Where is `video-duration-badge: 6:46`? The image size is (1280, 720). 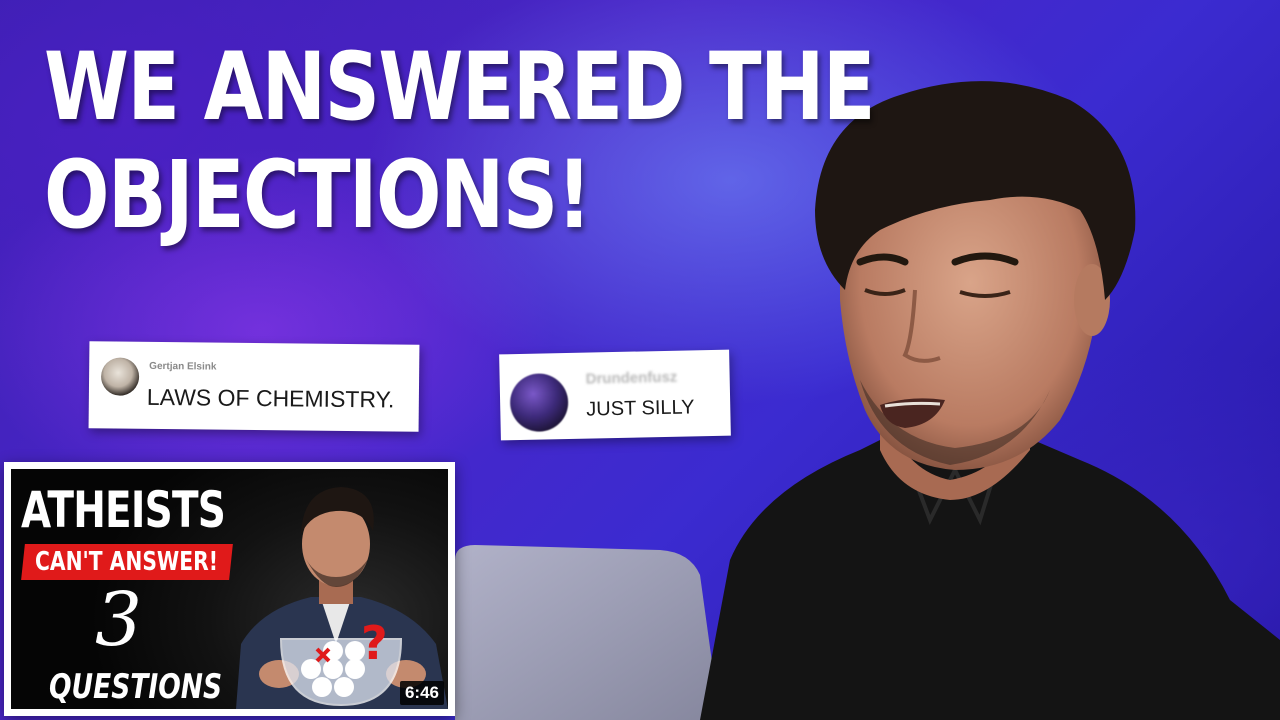 video-duration-badge: 6:46 is located at coordinates (421, 693).